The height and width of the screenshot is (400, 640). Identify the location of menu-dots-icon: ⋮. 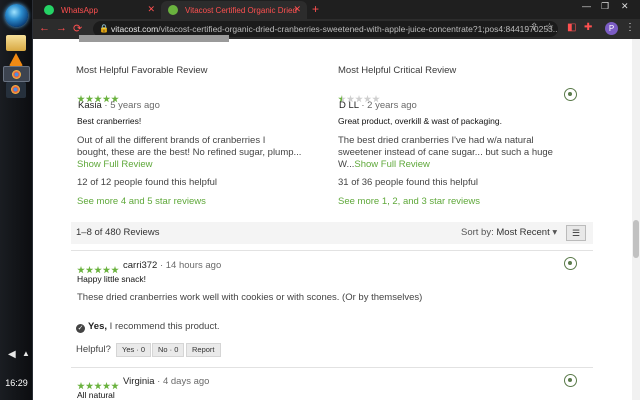
(630, 27).